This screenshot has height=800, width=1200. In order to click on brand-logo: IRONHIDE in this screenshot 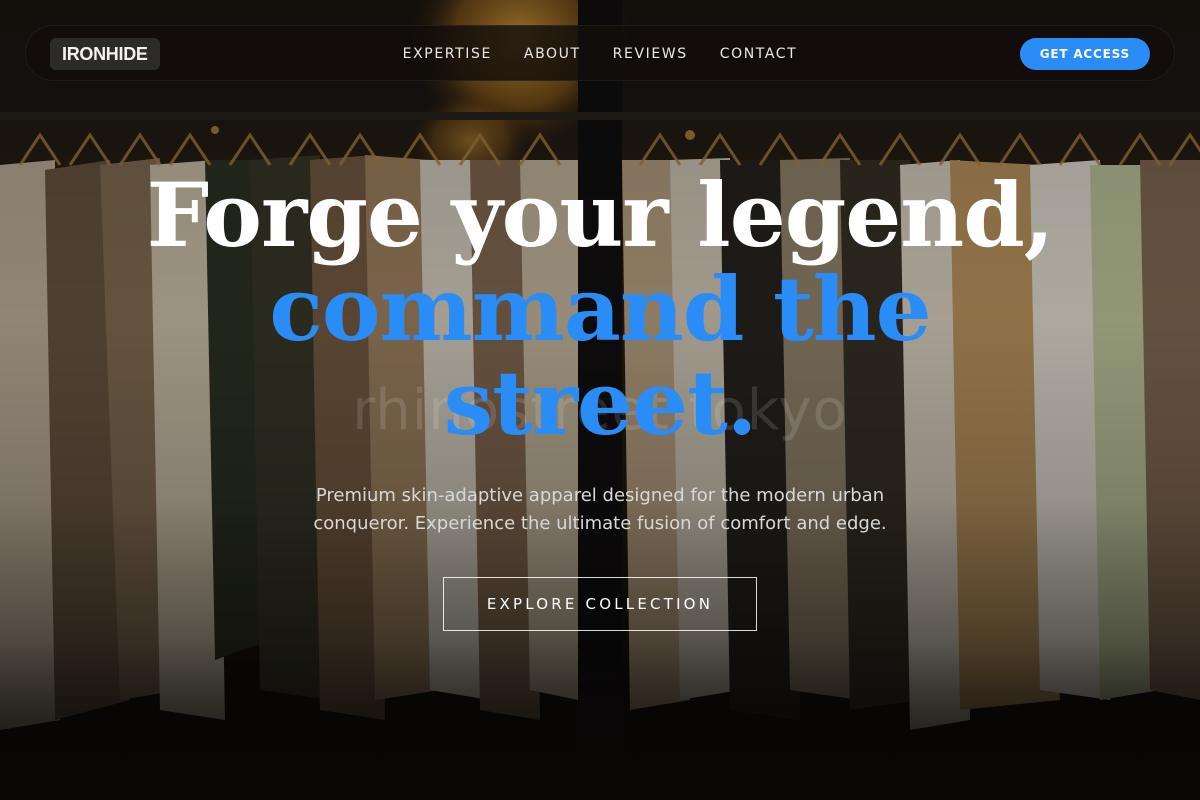, I will do `click(105, 54)`.